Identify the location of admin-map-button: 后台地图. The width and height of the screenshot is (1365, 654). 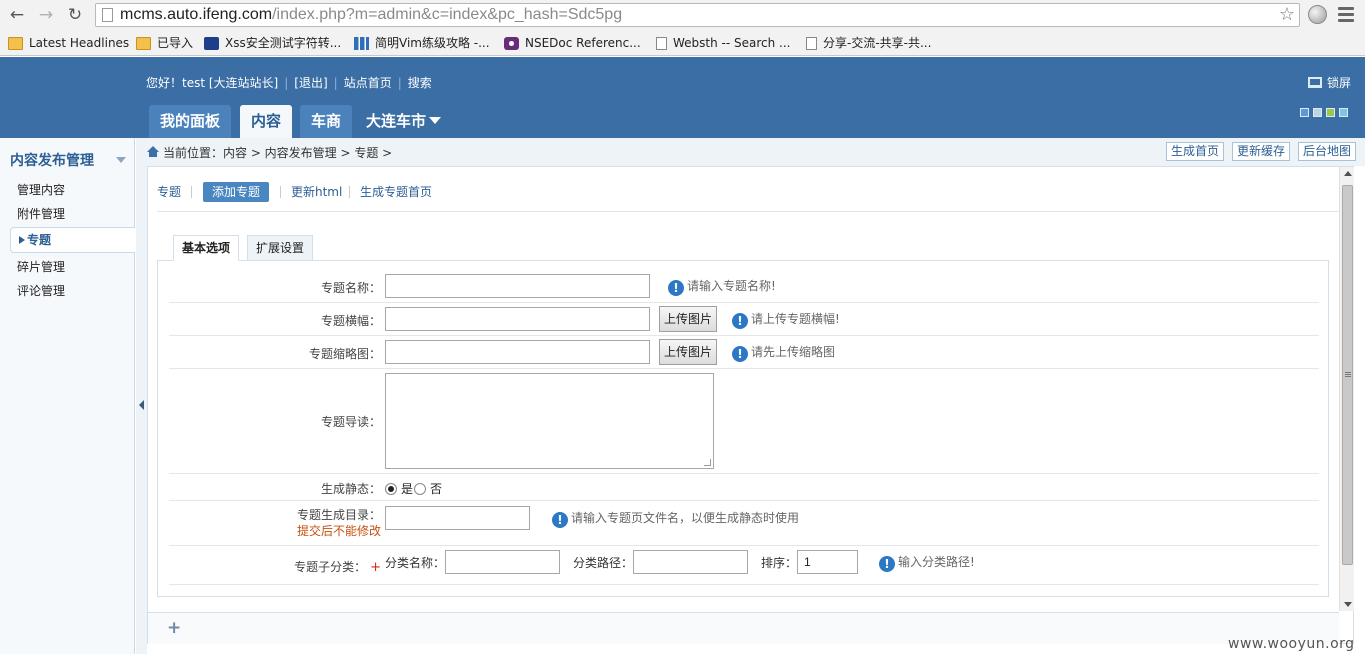
(1327, 151).